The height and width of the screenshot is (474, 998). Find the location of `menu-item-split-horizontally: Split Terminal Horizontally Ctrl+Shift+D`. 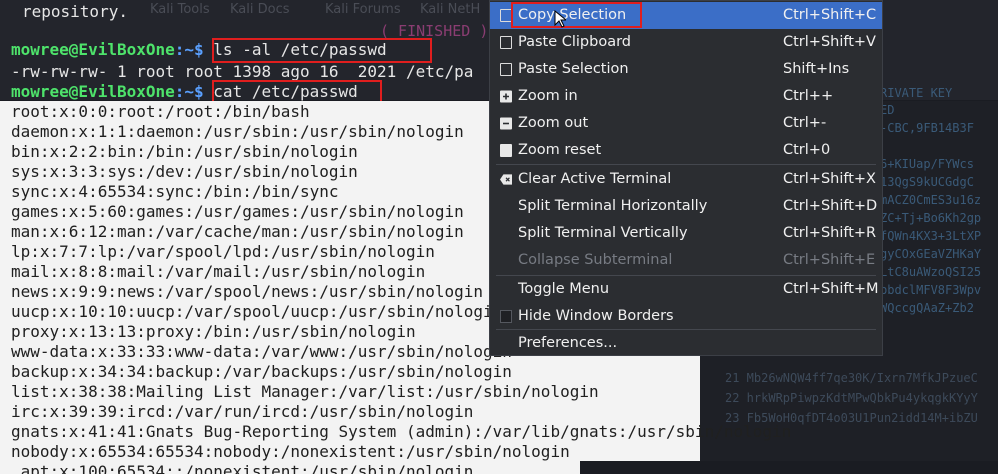

menu-item-split-horizontally: Split Terminal Horizontally Ctrl+Shift+D is located at coordinates (686, 206).